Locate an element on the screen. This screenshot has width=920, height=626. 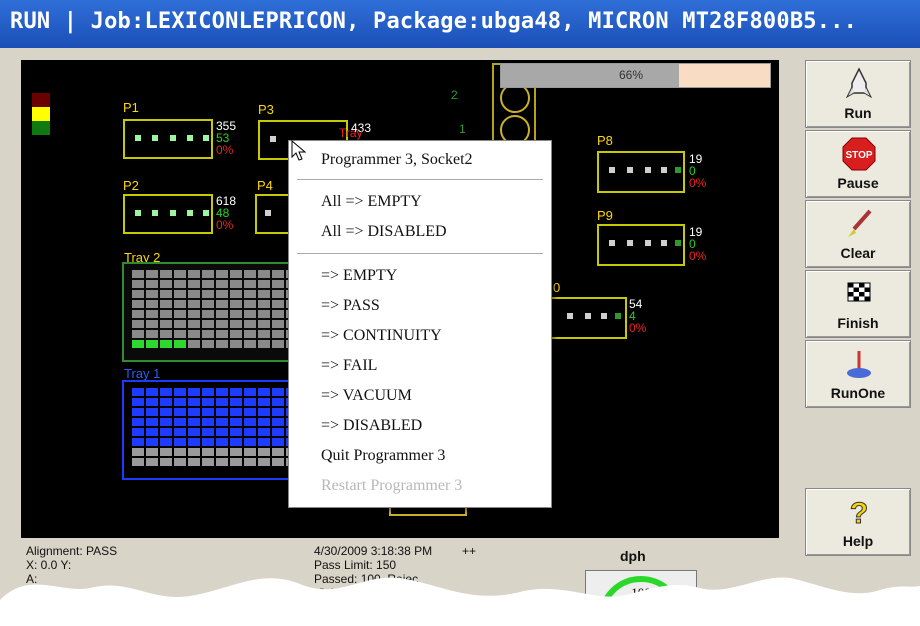
mouse-cursor-icon is located at coordinates (299, 153).